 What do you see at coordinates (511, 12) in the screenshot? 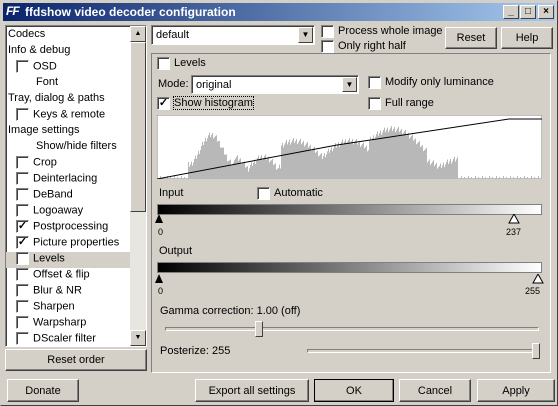
I see `minimize-button: _` at bounding box center [511, 12].